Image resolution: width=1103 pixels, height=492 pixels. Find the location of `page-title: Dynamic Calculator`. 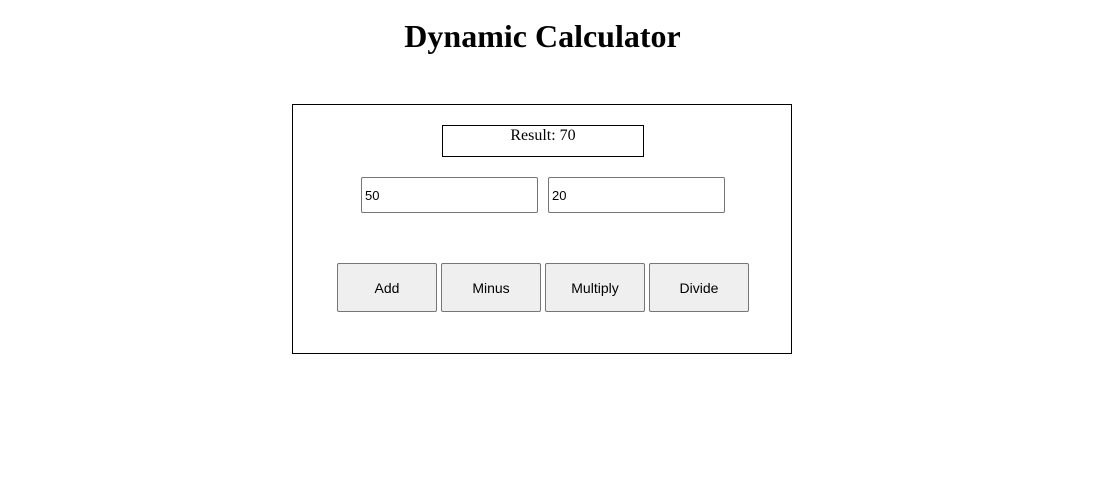

page-title: Dynamic Calculator is located at coordinates (542, 36).